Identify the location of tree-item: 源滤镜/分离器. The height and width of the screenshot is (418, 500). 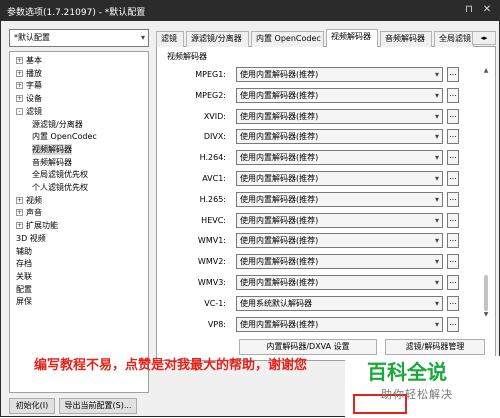
(57, 124).